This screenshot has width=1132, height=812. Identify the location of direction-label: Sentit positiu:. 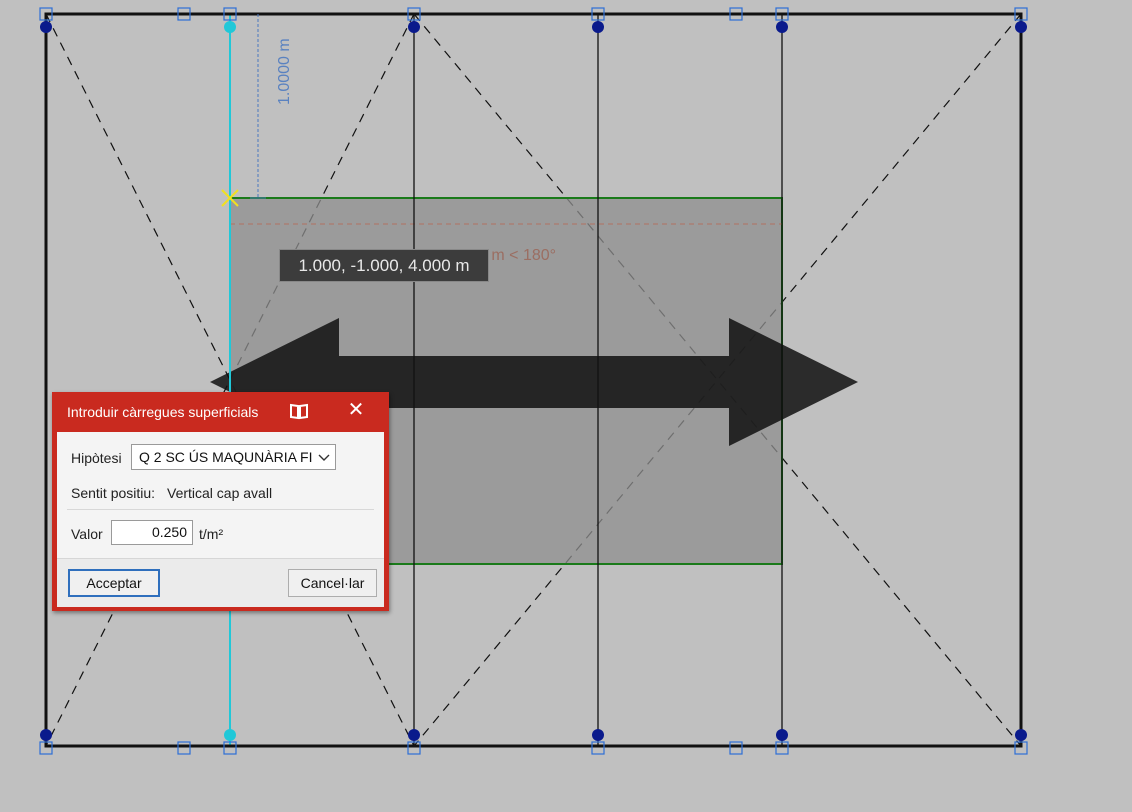
(113, 493).